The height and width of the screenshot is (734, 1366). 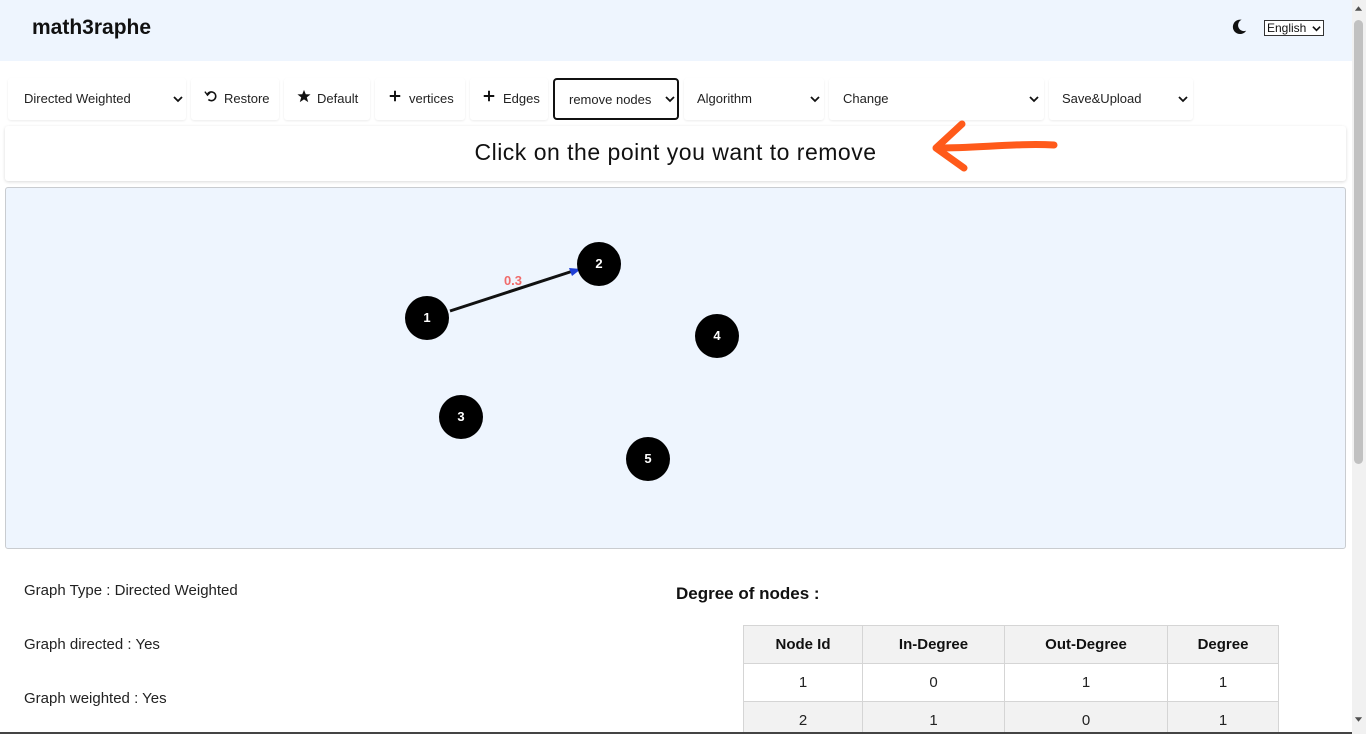 I want to click on graph-node-5: 5, so click(x=648, y=459).